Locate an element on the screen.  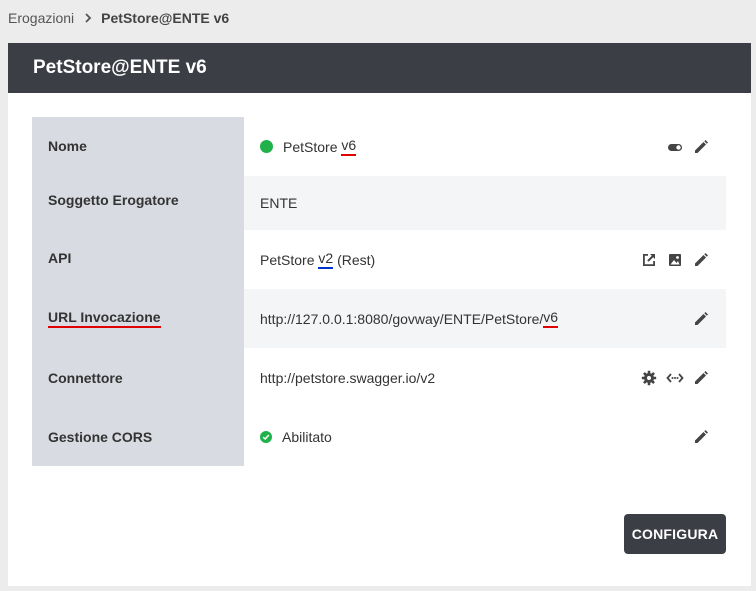
value-soggetto: ENTE is located at coordinates (485, 203).